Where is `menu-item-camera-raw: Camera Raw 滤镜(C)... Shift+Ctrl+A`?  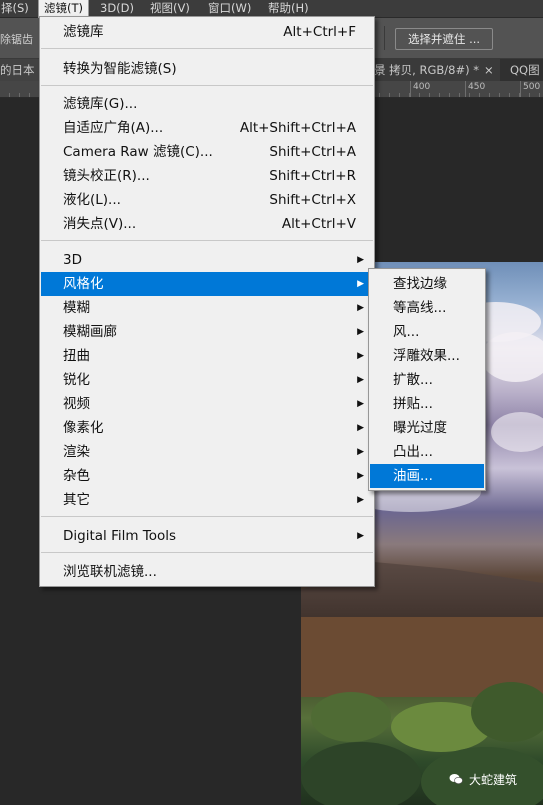 menu-item-camera-raw: Camera Raw 滤镜(C)... Shift+Ctrl+A is located at coordinates (207, 152).